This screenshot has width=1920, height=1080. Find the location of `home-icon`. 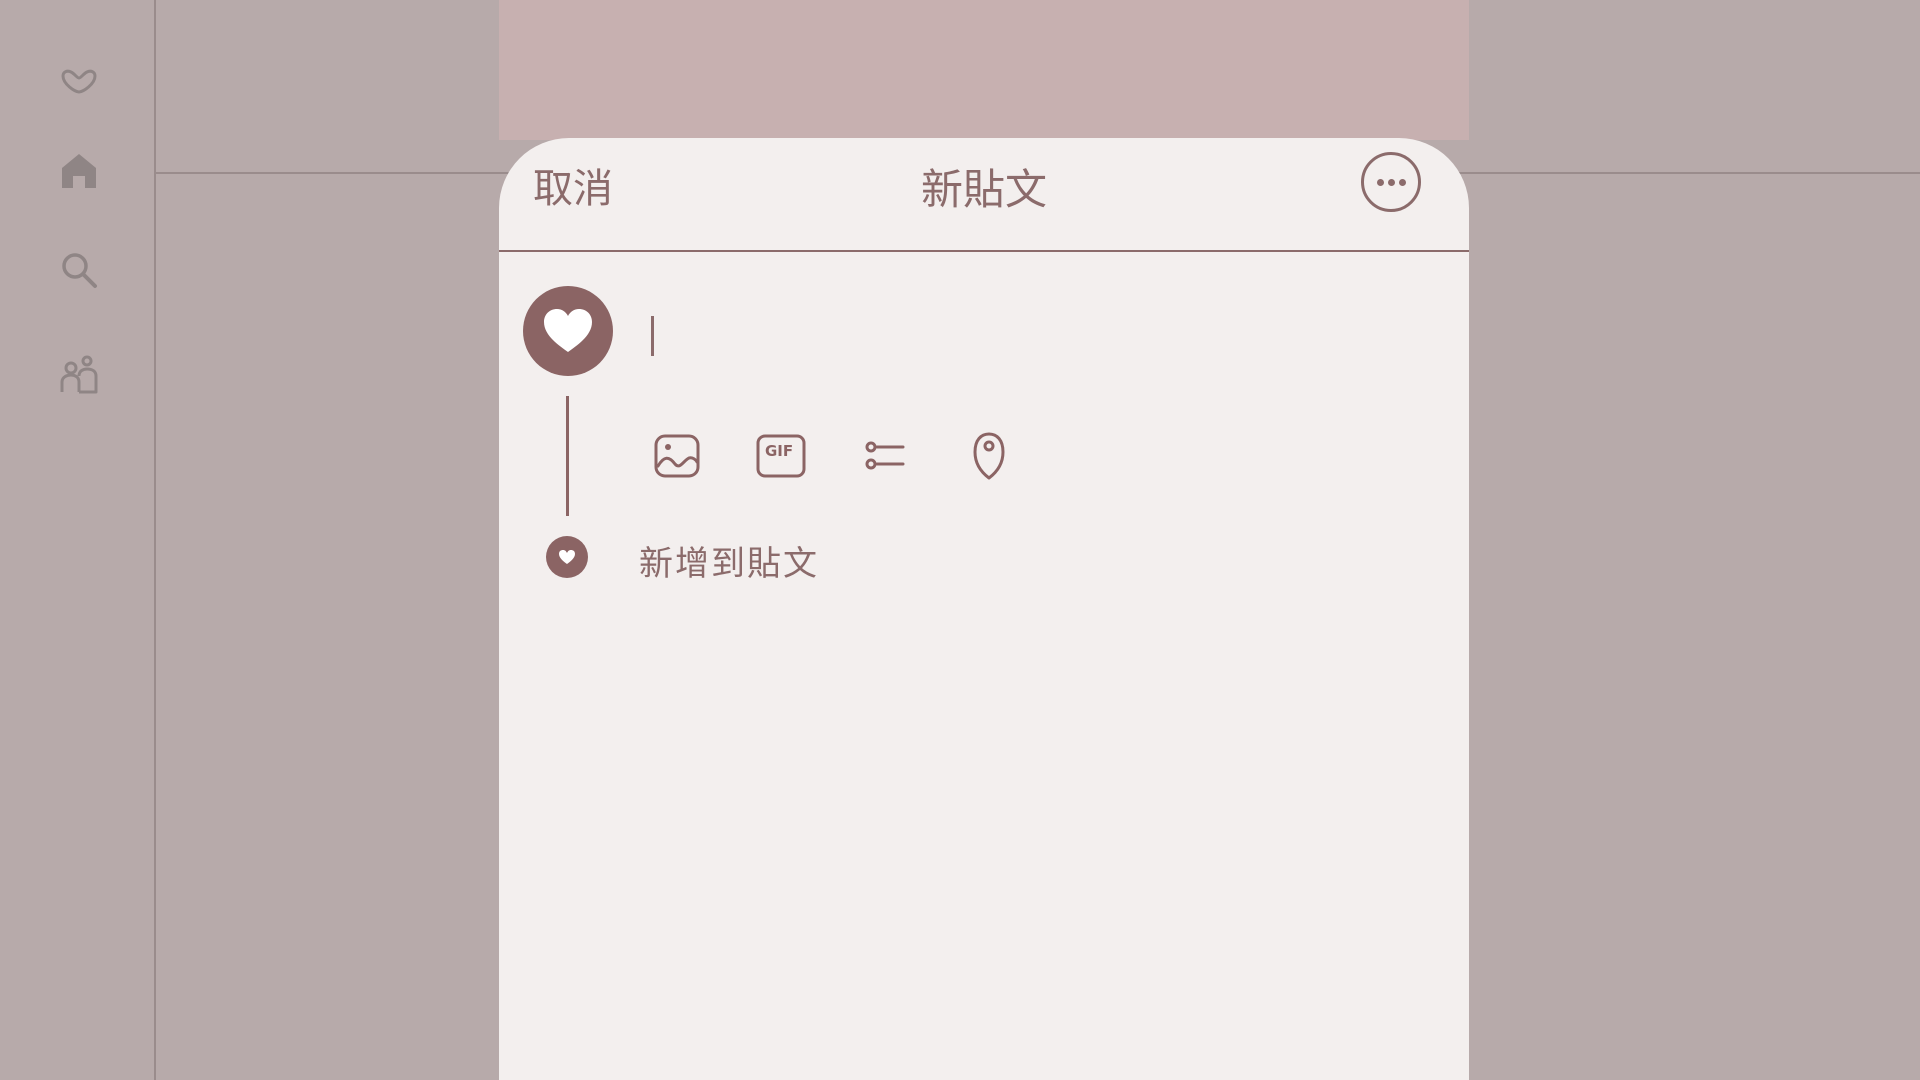

home-icon is located at coordinates (79, 170).